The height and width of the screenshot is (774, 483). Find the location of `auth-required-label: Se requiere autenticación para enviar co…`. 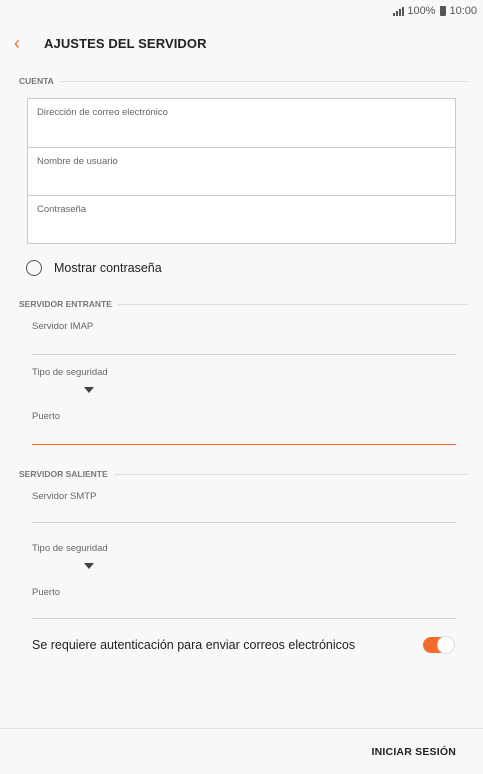

auth-required-label: Se requiere autenticación para enviar co… is located at coordinates (194, 645).